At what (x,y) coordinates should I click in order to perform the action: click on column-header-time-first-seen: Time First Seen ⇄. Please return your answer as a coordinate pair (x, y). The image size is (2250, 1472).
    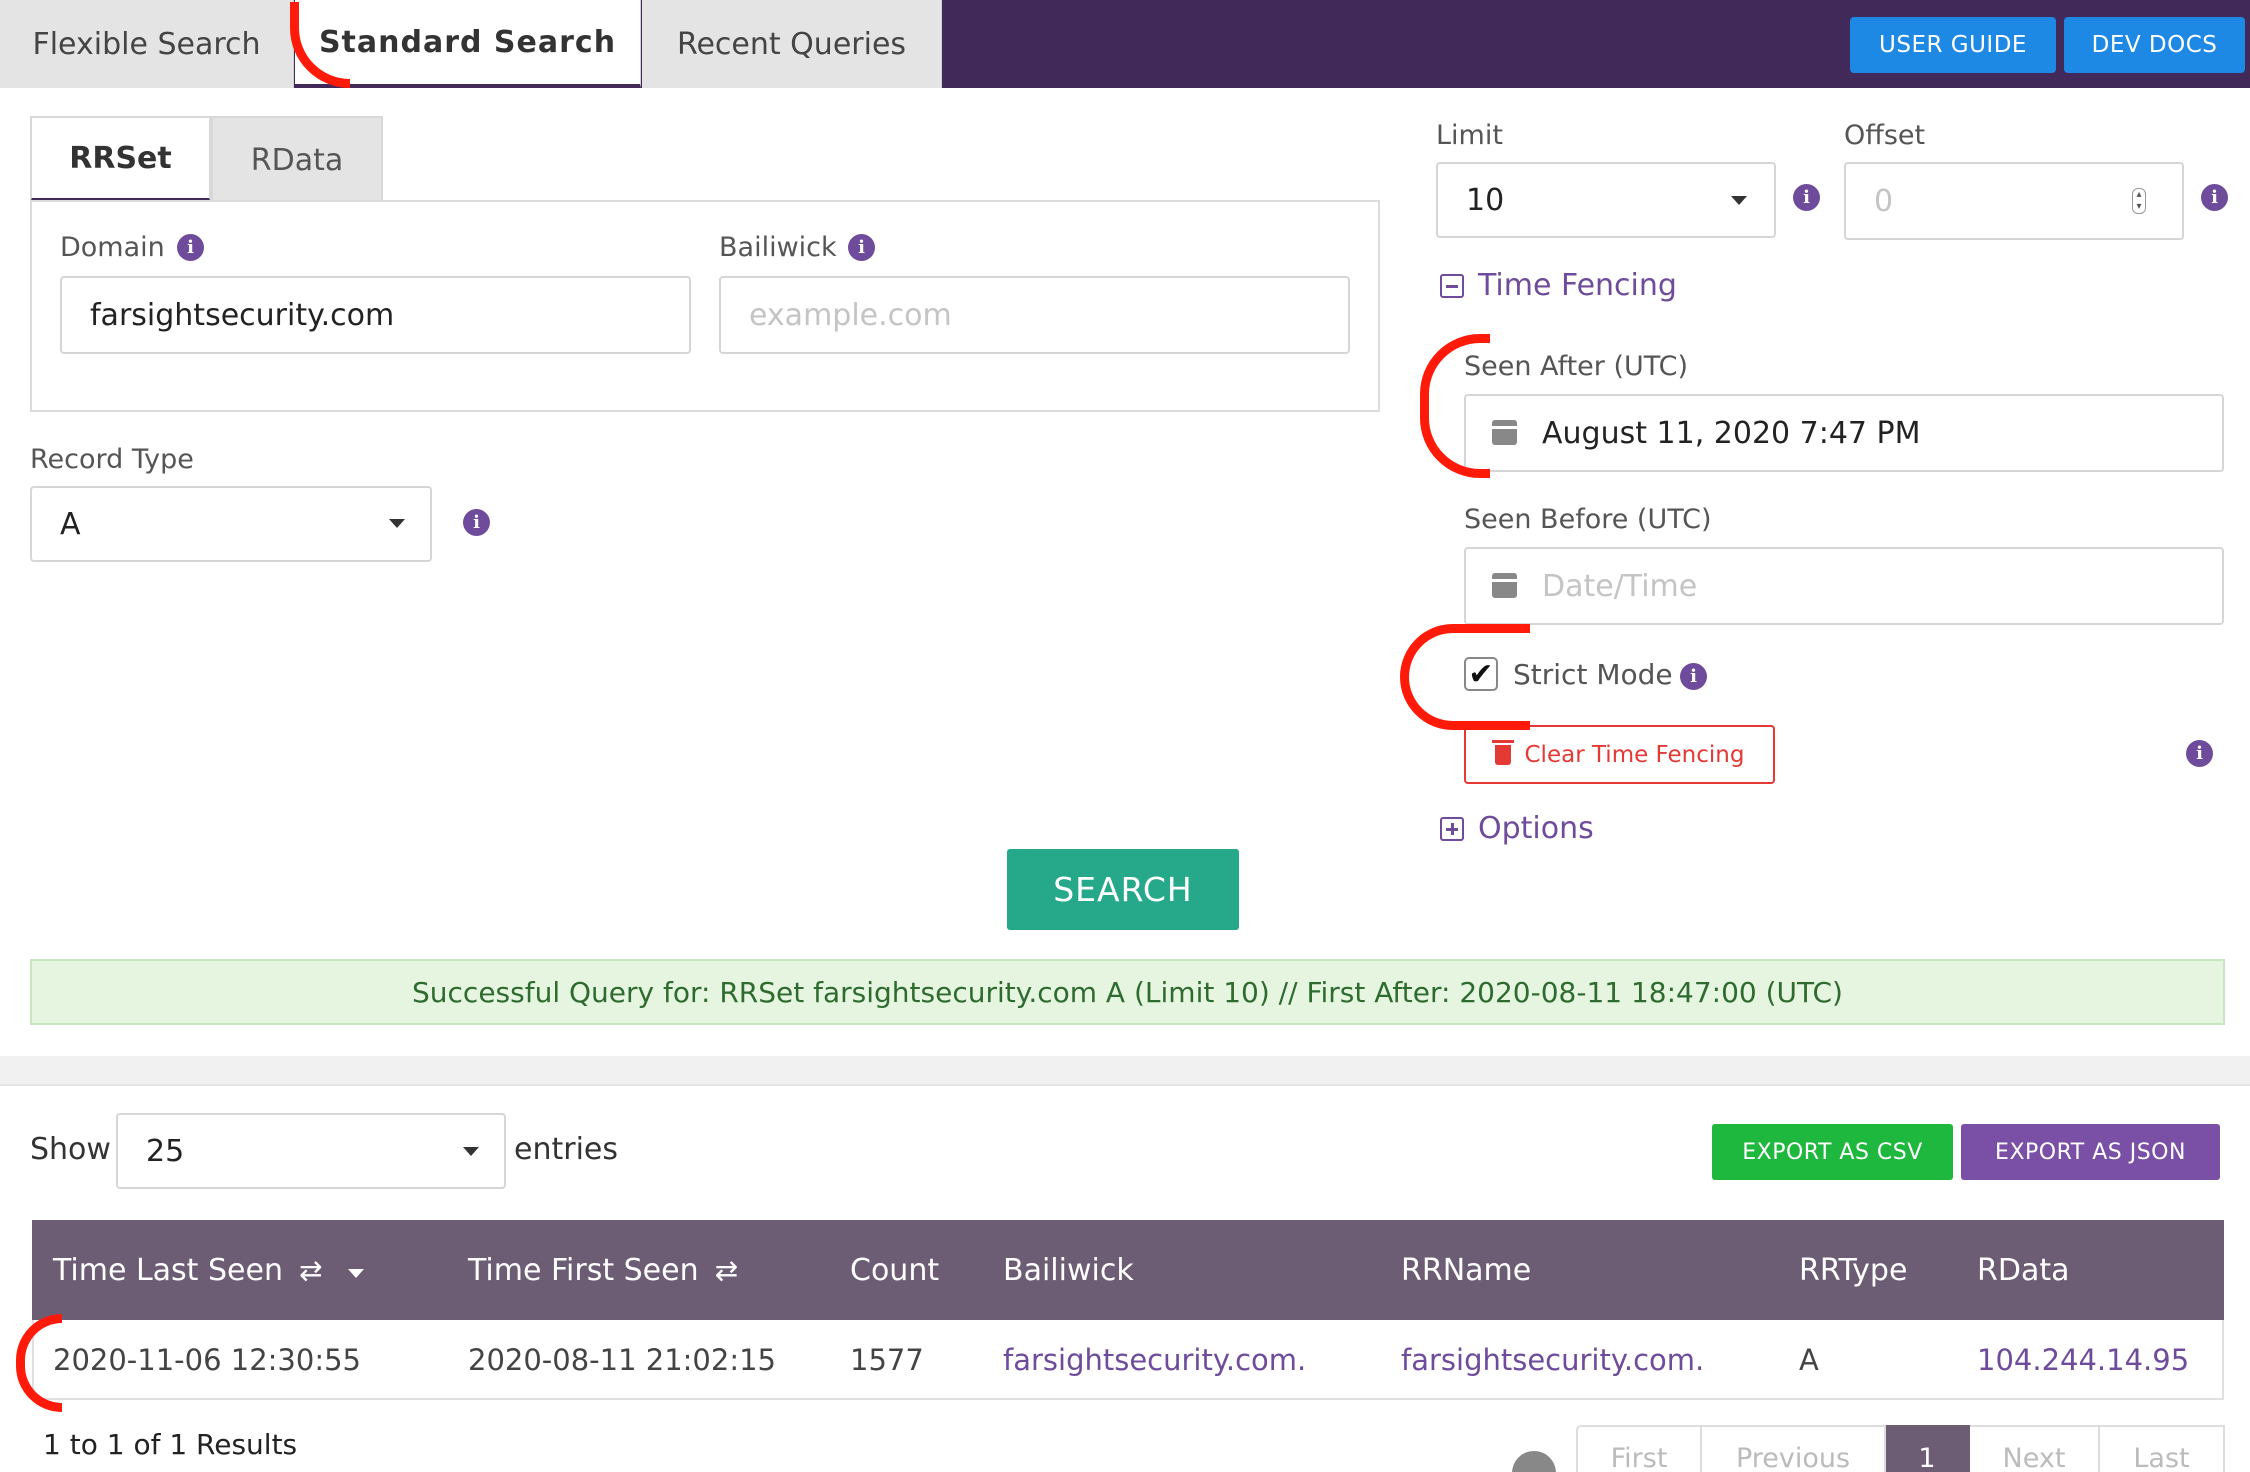
    Looking at the image, I should click on (603, 1270).